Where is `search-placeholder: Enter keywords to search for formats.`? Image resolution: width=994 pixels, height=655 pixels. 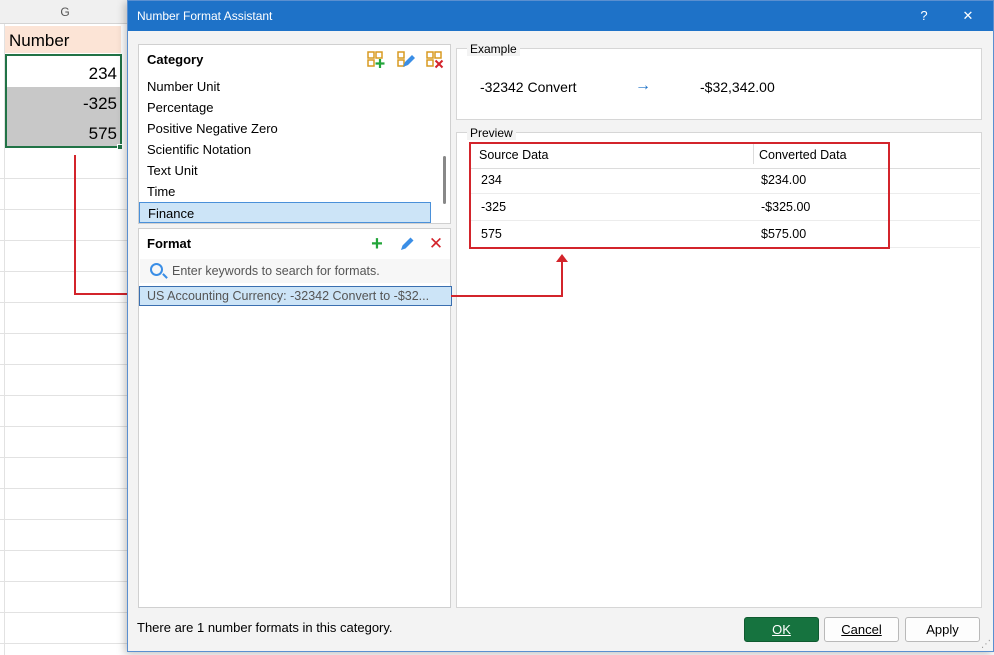
search-placeholder: Enter keywords to search for formats. is located at coordinates (276, 271).